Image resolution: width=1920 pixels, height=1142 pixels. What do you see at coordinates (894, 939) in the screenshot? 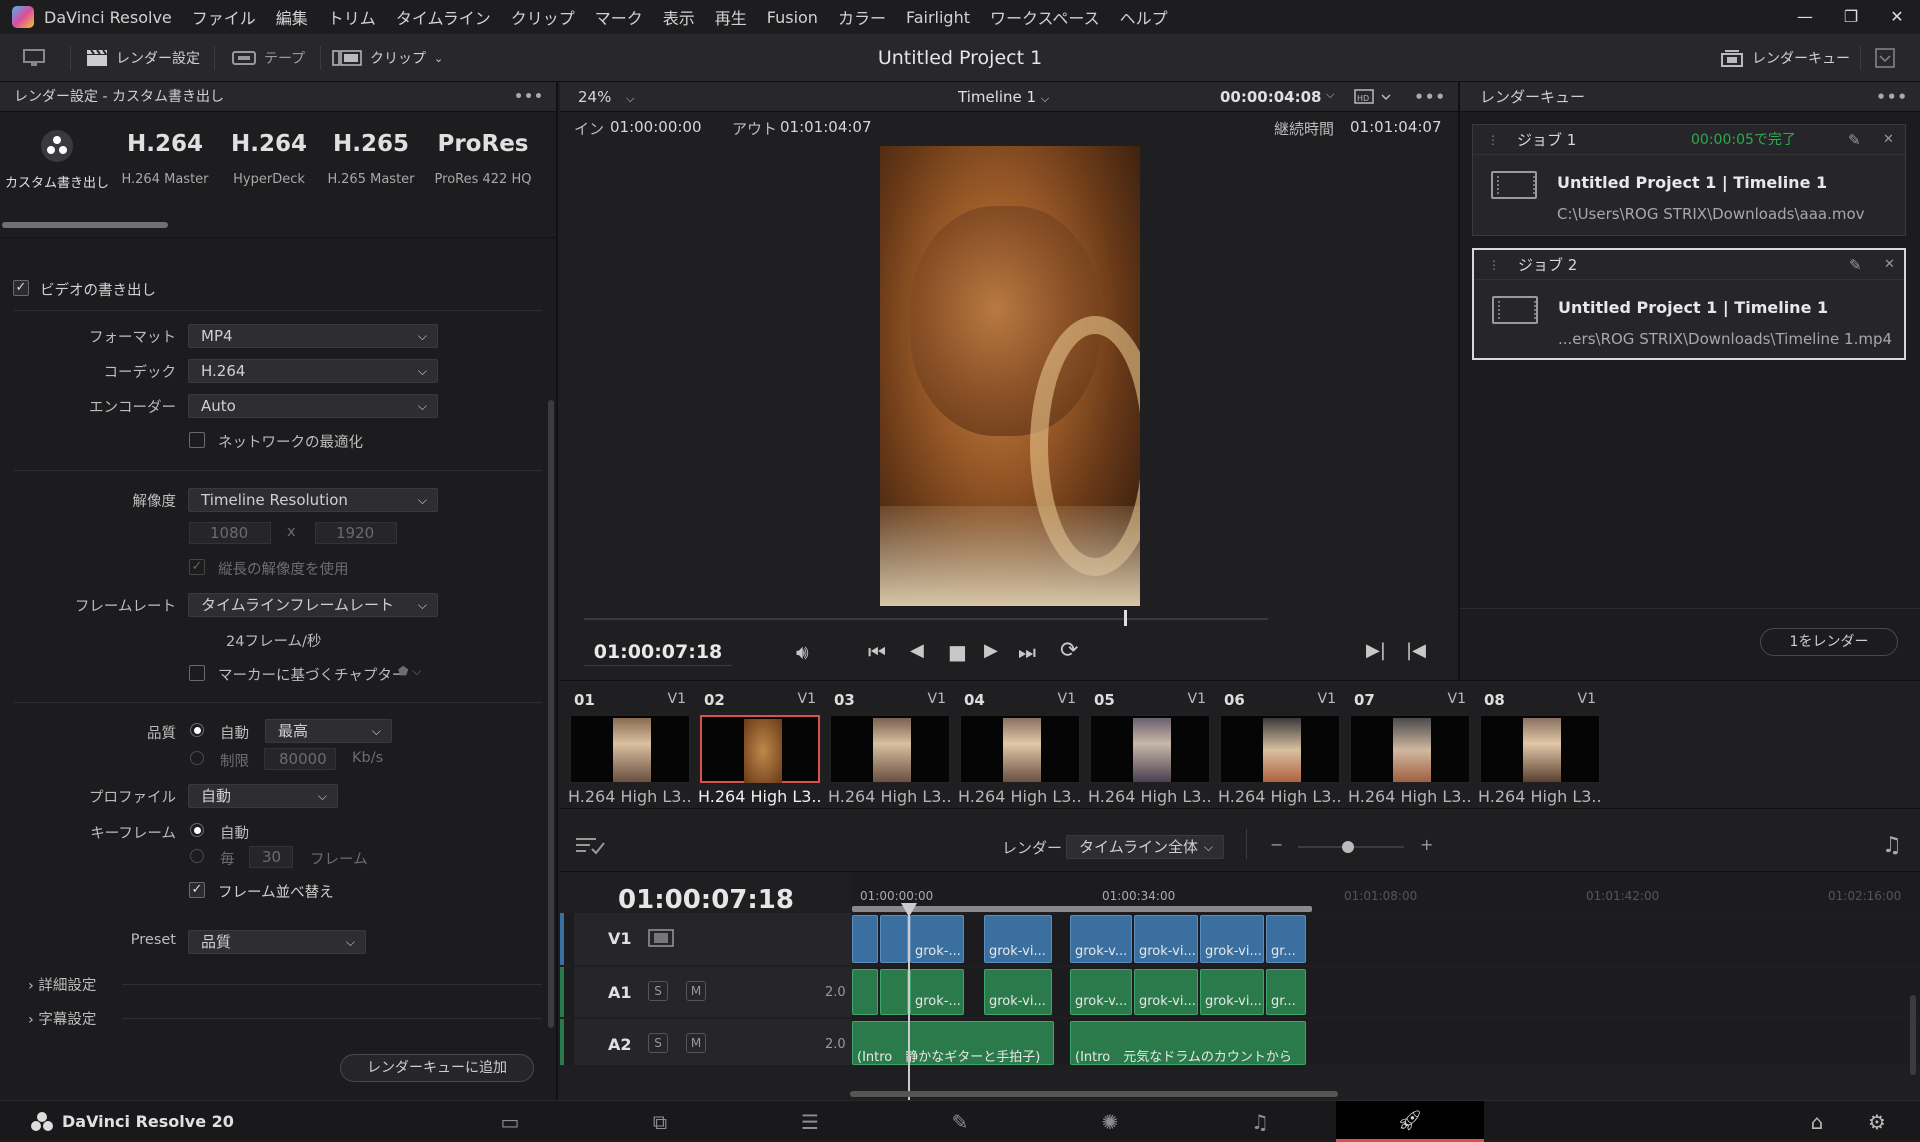
I see `video-clip` at bounding box center [894, 939].